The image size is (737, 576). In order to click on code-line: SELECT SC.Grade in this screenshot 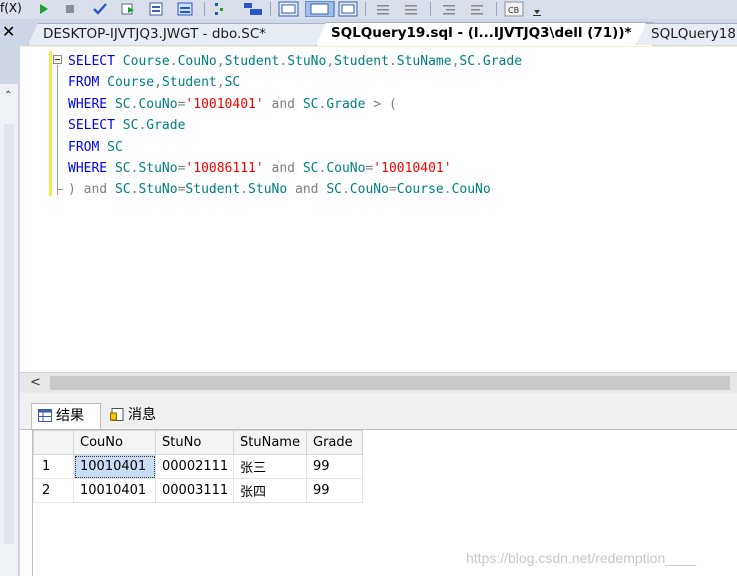, I will do `click(295, 125)`.